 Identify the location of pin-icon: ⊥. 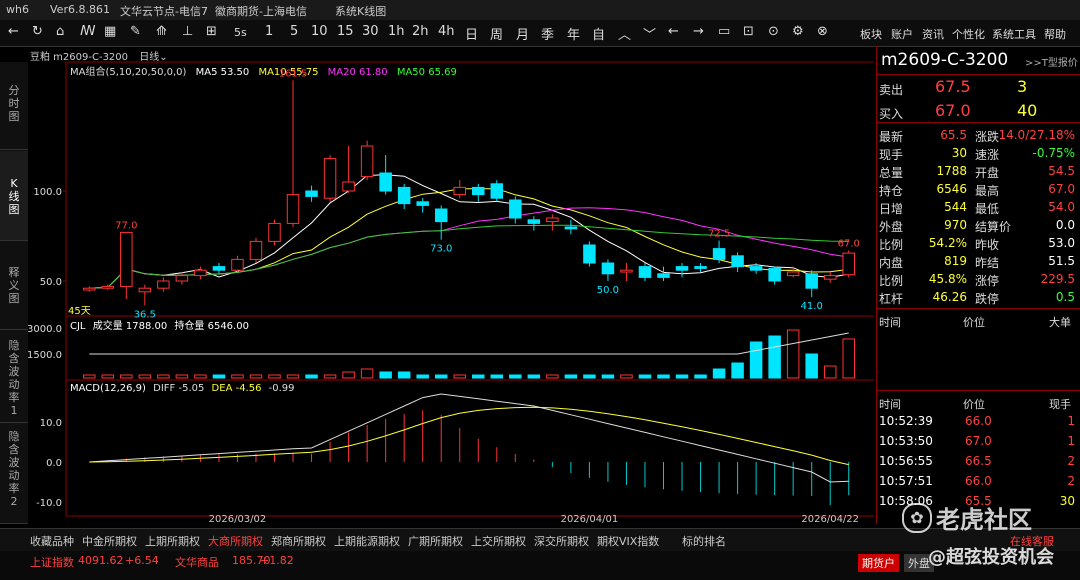
(187, 31).